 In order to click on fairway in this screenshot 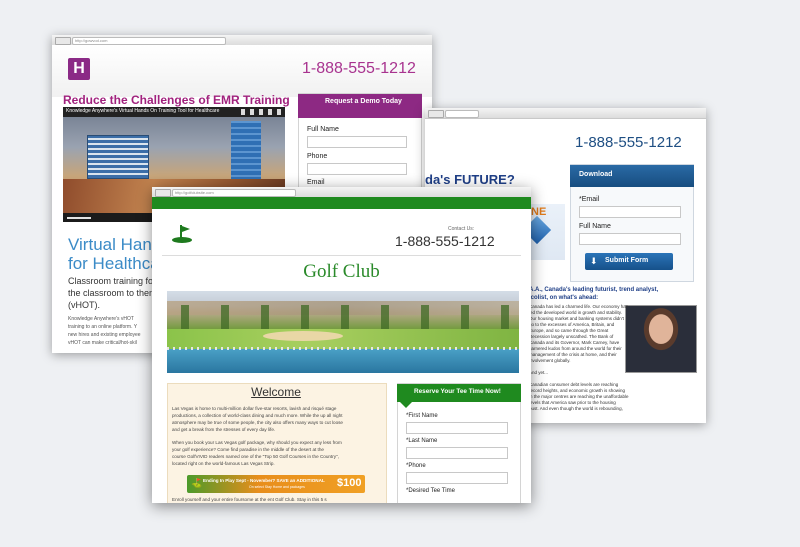, I will do `click(343, 339)`.